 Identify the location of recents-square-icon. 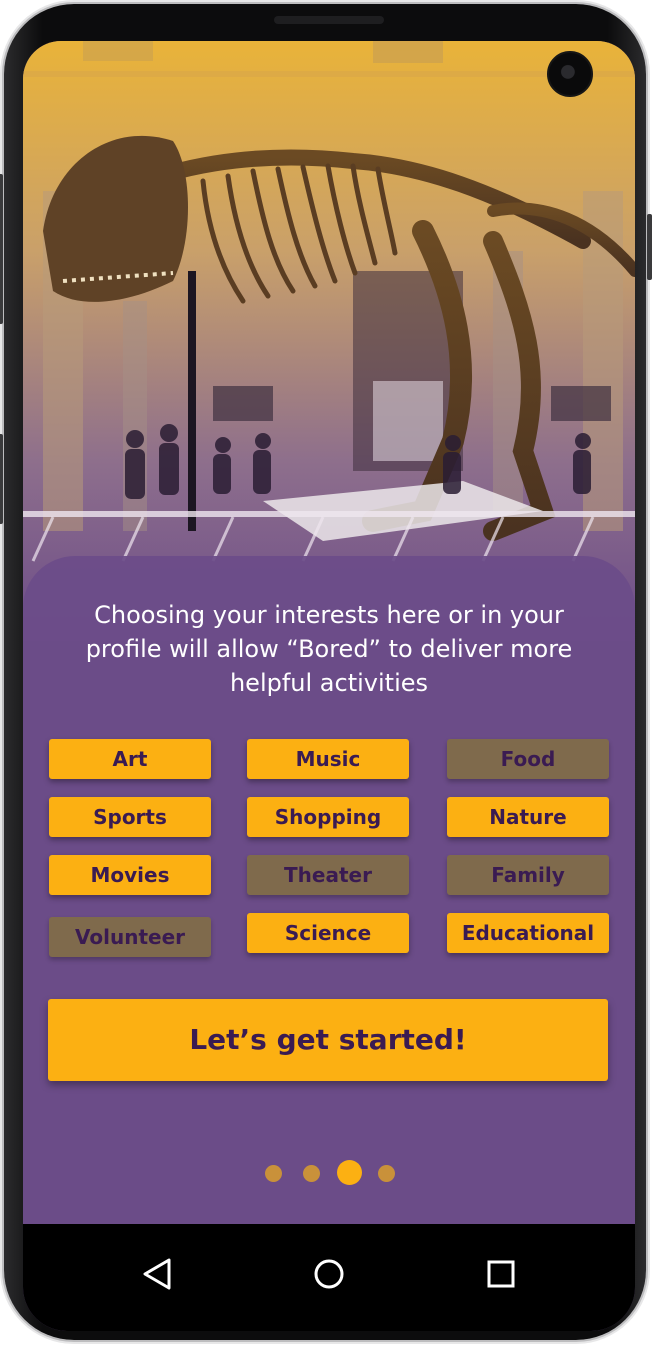
(501, 1274).